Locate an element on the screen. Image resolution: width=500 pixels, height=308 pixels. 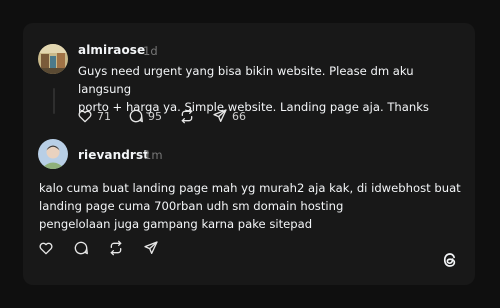
reply-button: 95 is located at coordinates (145, 116).